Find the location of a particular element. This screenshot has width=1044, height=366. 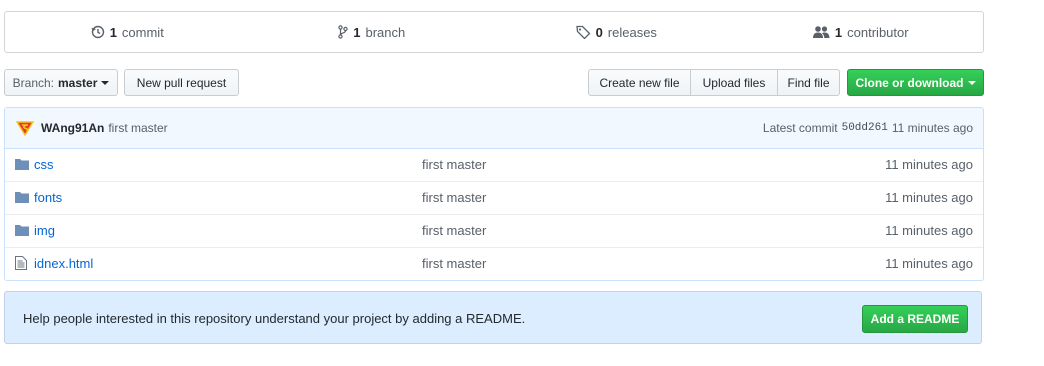

contributors-count: 1 is located at coordinates (838, 32).